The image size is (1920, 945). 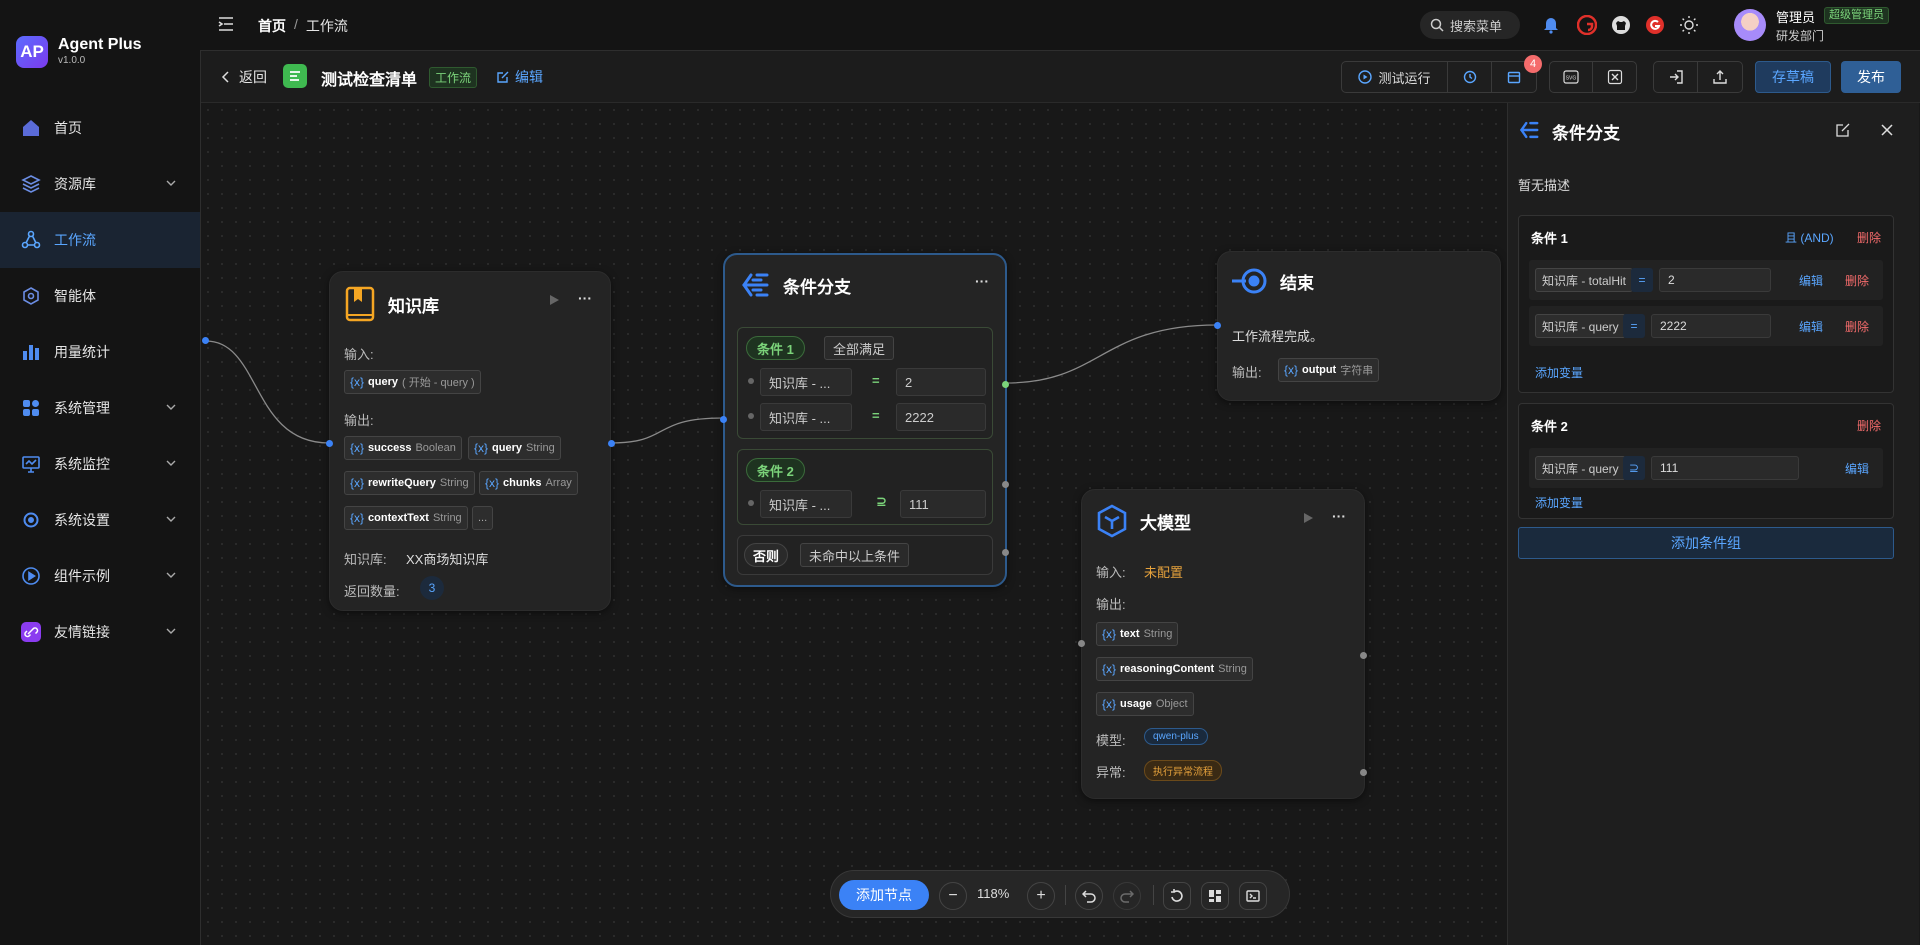 I want to click on condition-value: 2, so click(x=941, y=382).